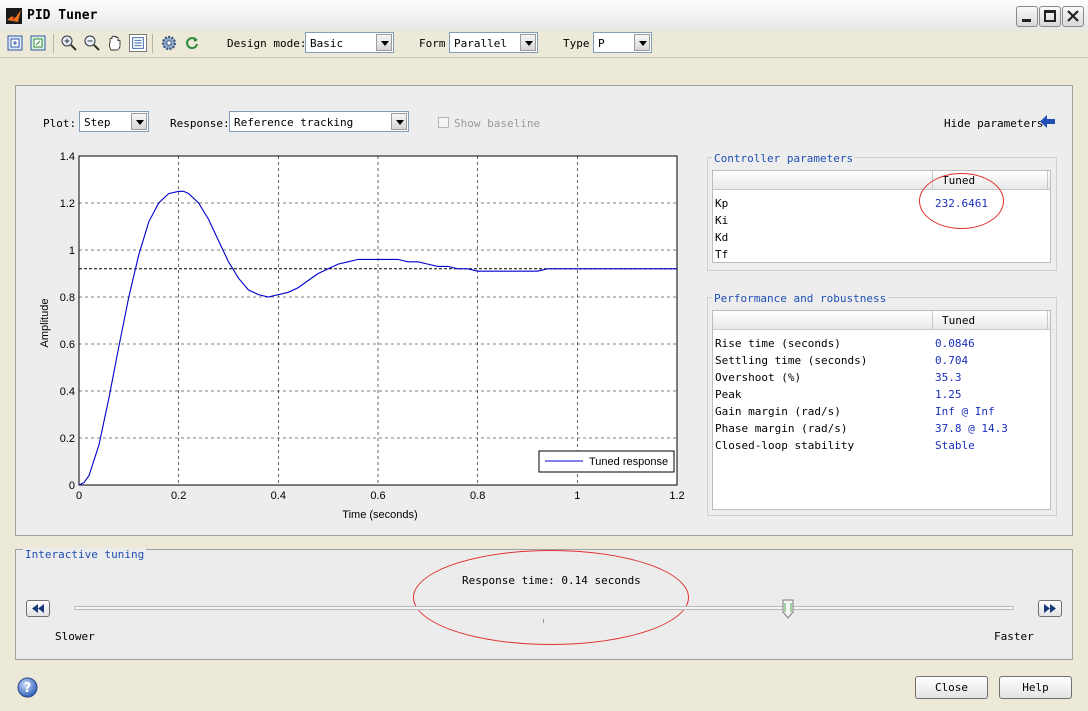 The height and width of the screenshot is (711, 1088). I want to click on y-tick-label: 1.4, so click(67, 157).